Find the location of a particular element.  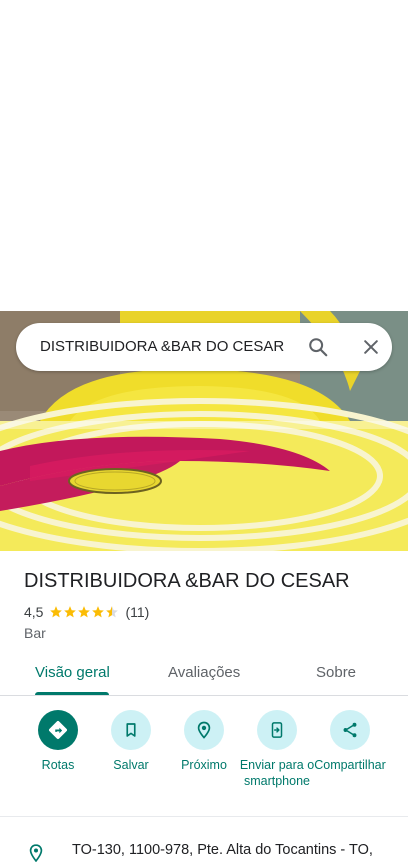

bookmark-icon is located at coordinates (131, 730).